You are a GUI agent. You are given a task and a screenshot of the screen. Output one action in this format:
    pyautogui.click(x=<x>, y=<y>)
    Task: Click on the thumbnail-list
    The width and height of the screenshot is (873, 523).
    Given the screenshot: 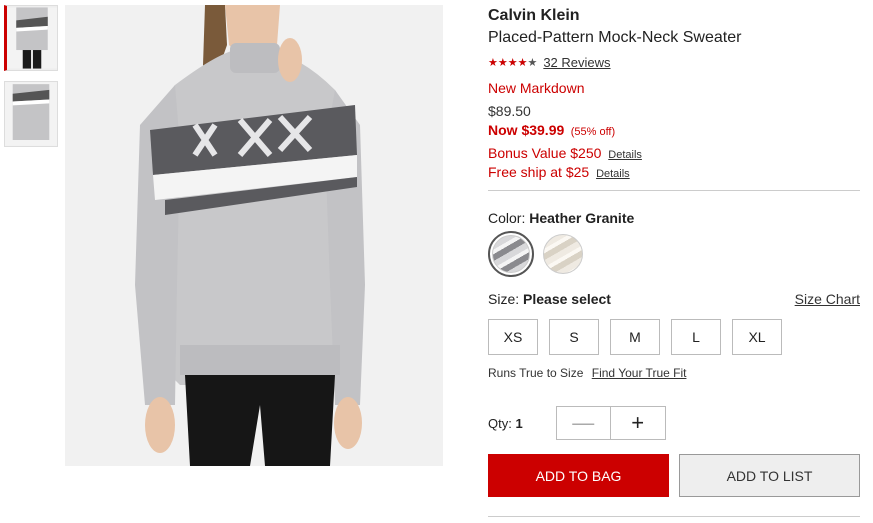 What is the action you would take?
    pyautogui.click(x=31, y=81)
    